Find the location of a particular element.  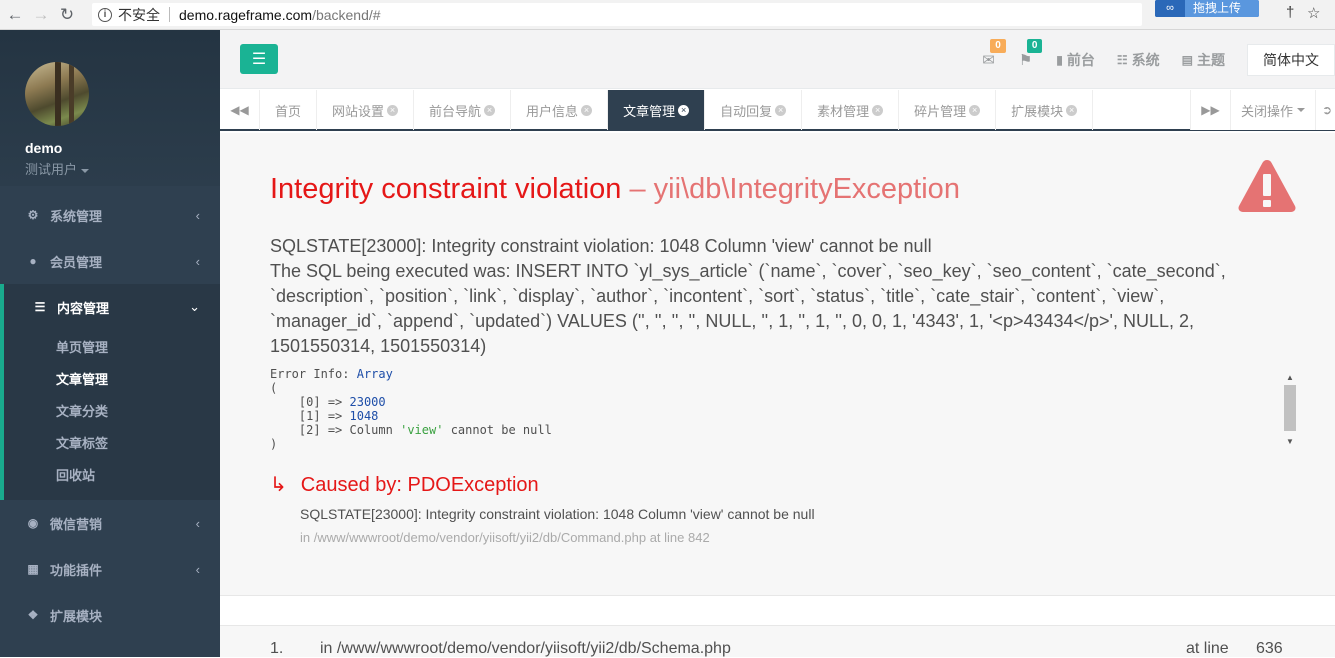

tab-label: 碎片管理 is located at coordinates (940, 111).